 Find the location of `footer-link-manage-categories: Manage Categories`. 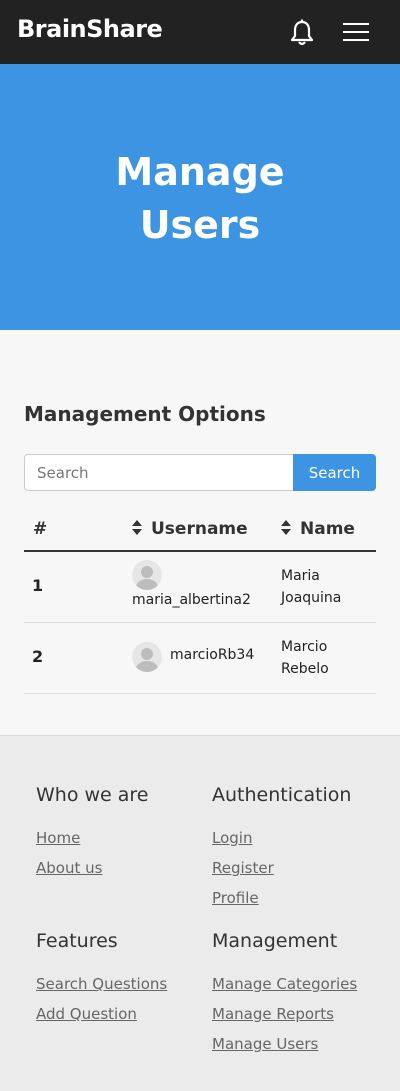

footer-link-manage-categories: Manage Categories is located at coordinates (284, 984).